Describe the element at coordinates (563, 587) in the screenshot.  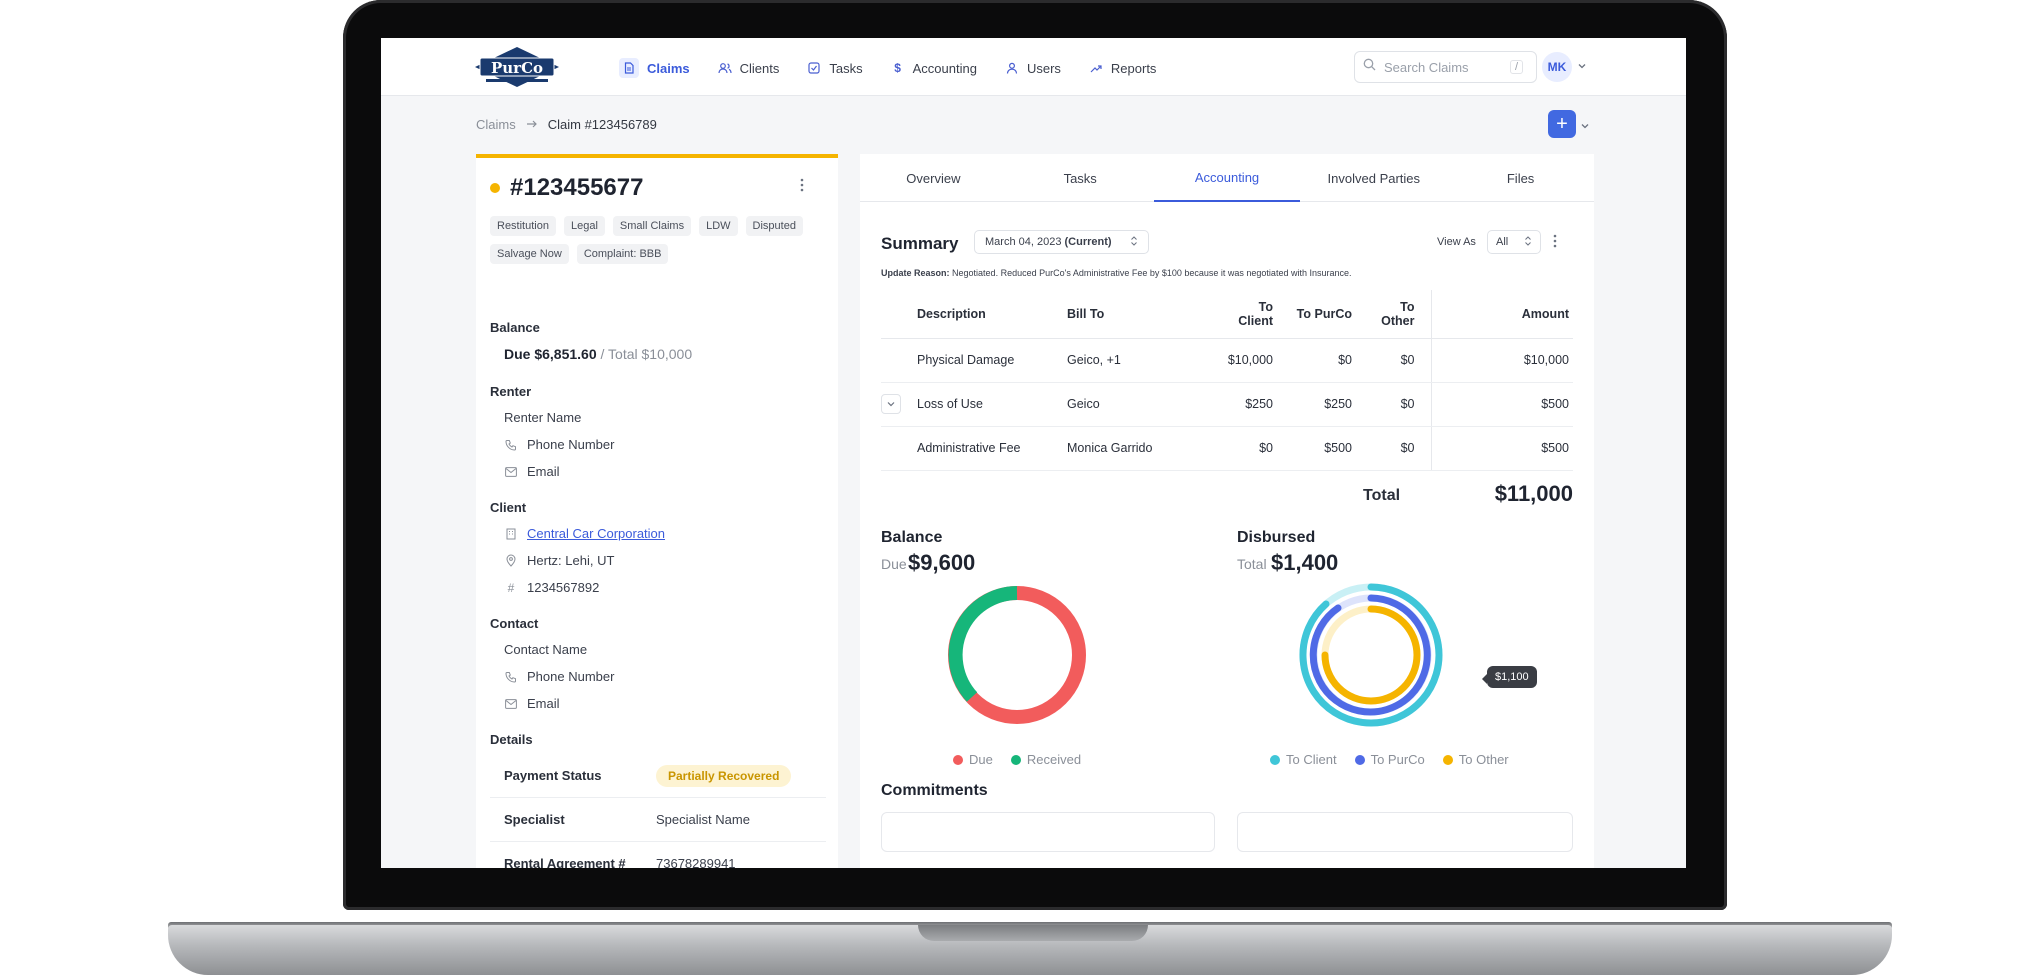
I see `client-id-text: 1234567892` at that location.